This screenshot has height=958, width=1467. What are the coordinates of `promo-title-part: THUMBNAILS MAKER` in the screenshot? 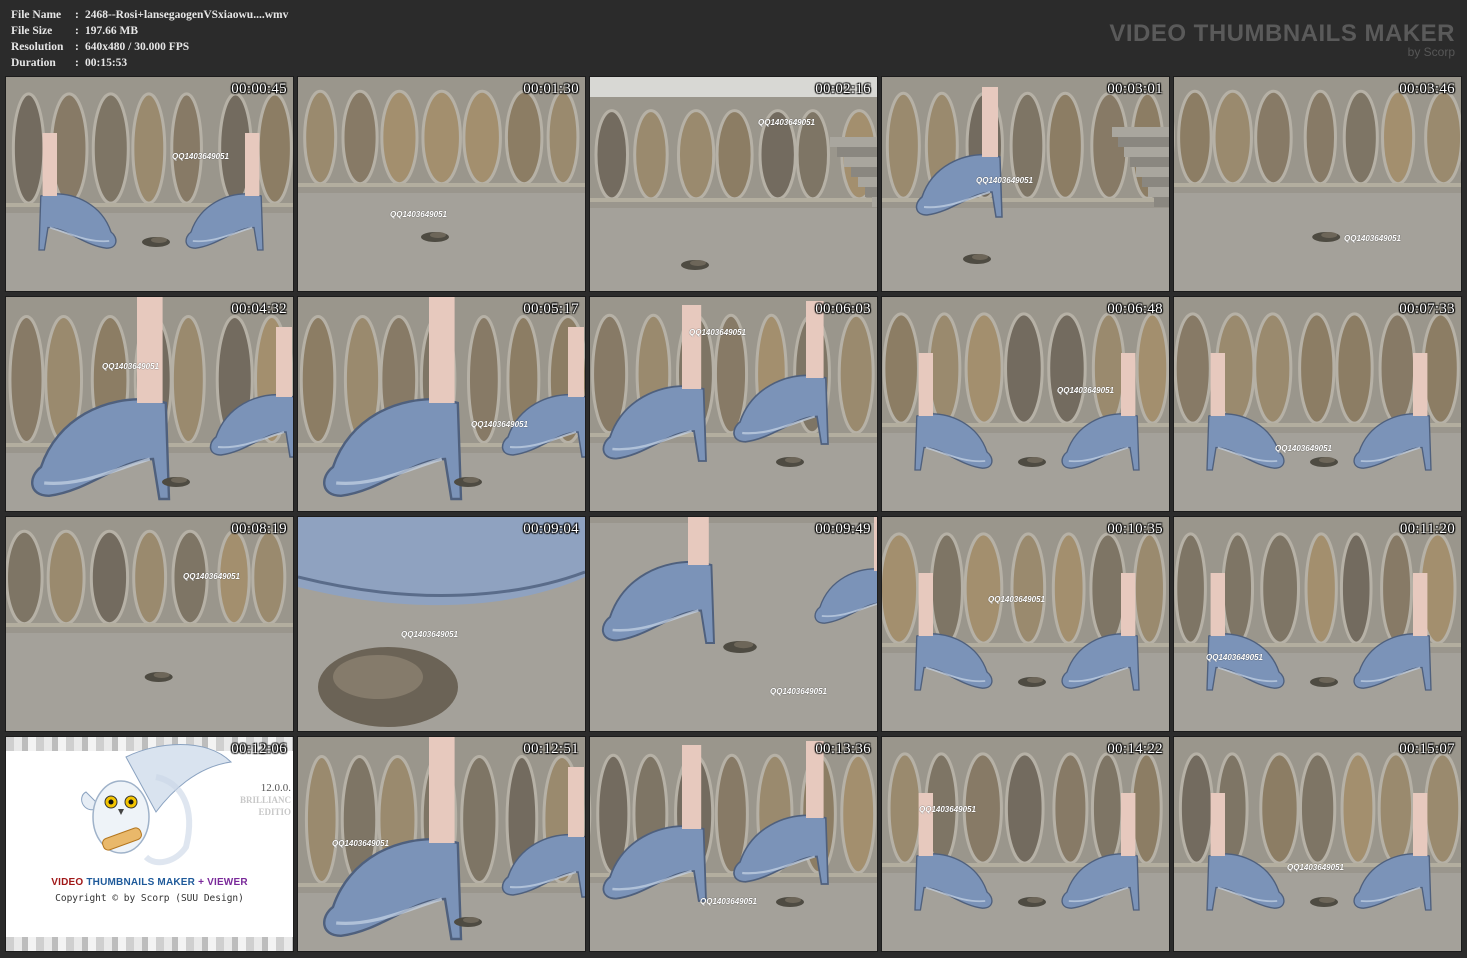 It's located at (141, 882).